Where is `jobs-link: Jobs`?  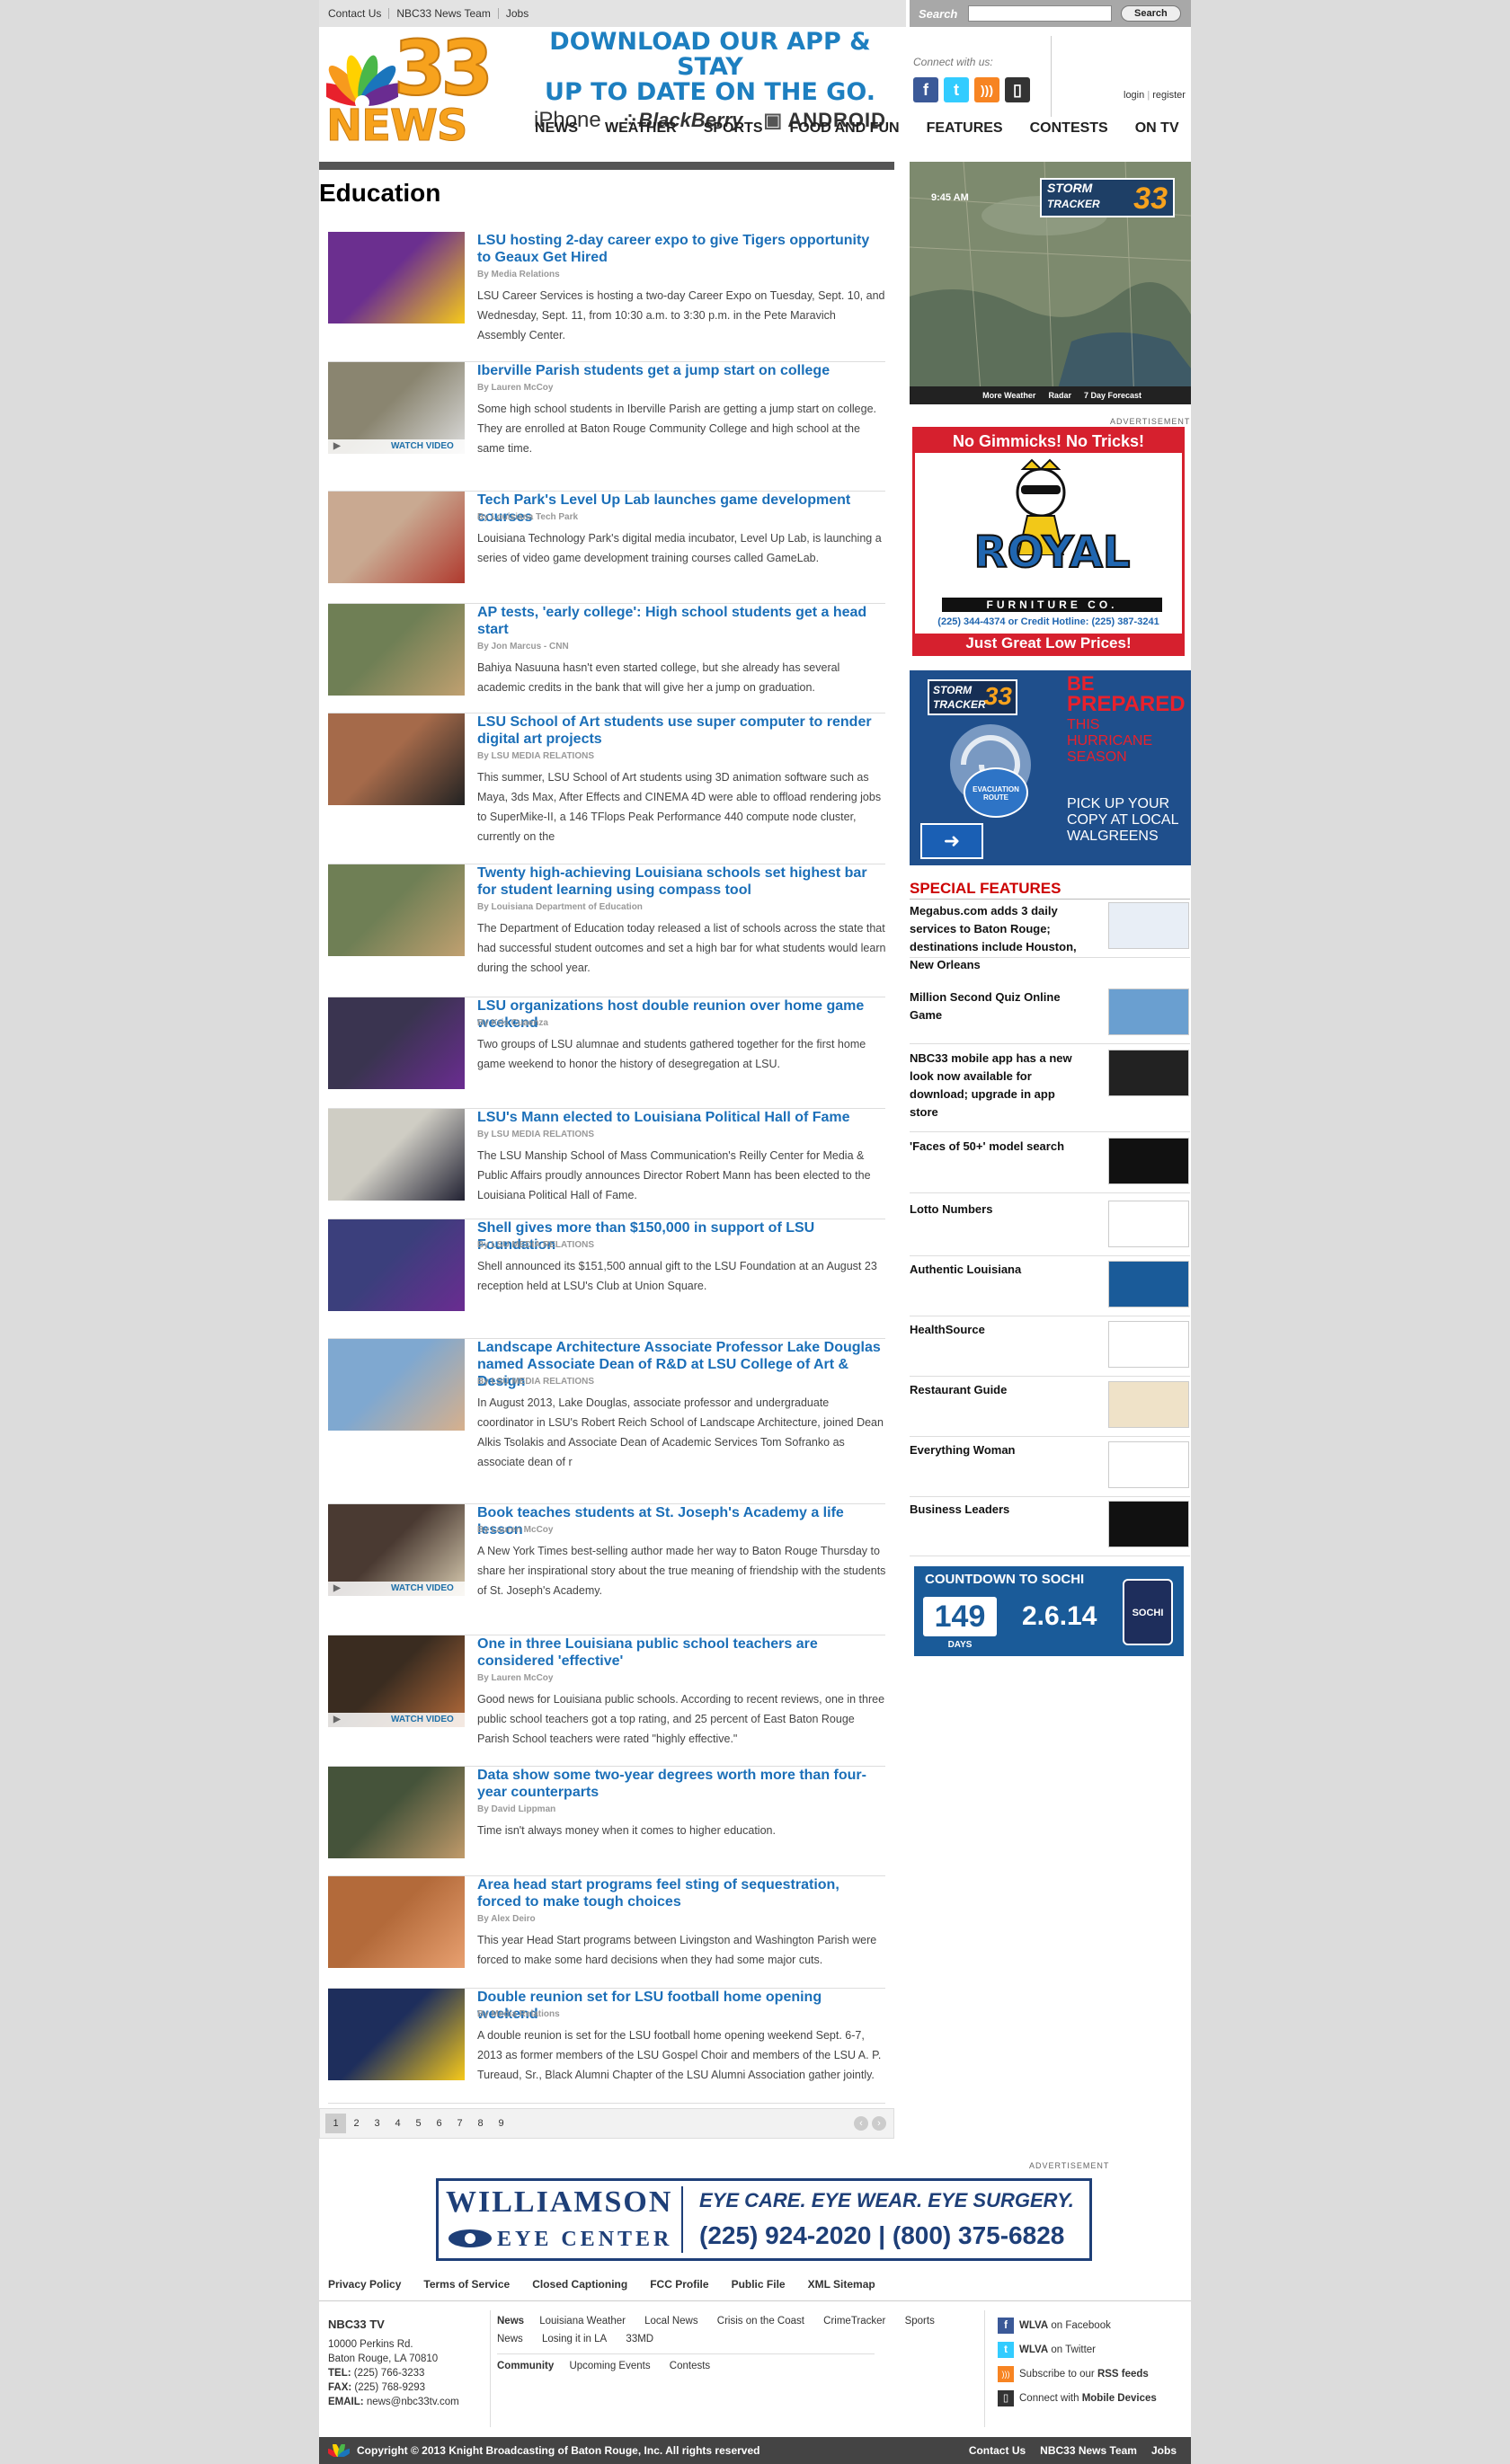
jobs-link: Jobs is located at coordinates (517, 13).